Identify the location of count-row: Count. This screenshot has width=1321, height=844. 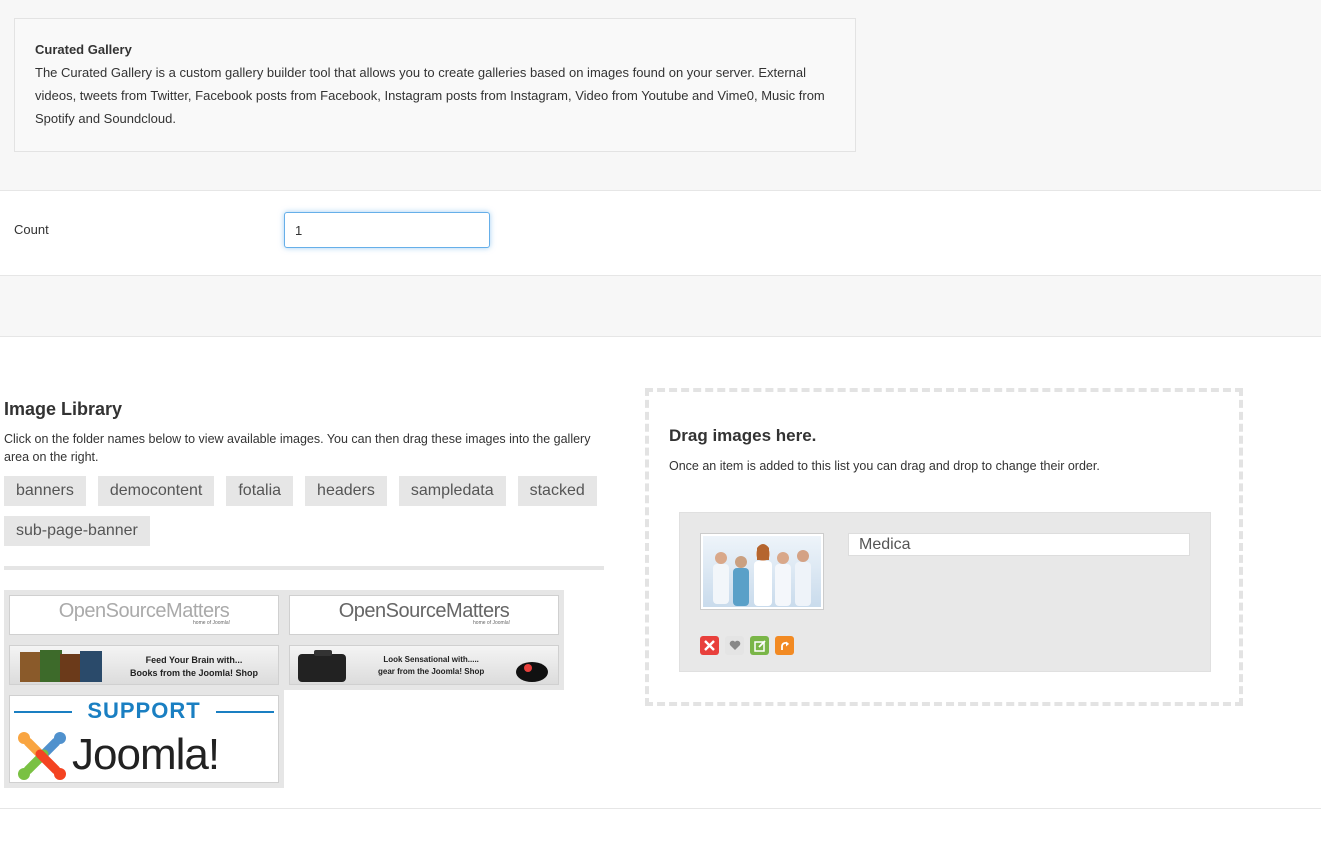
(660, 233).